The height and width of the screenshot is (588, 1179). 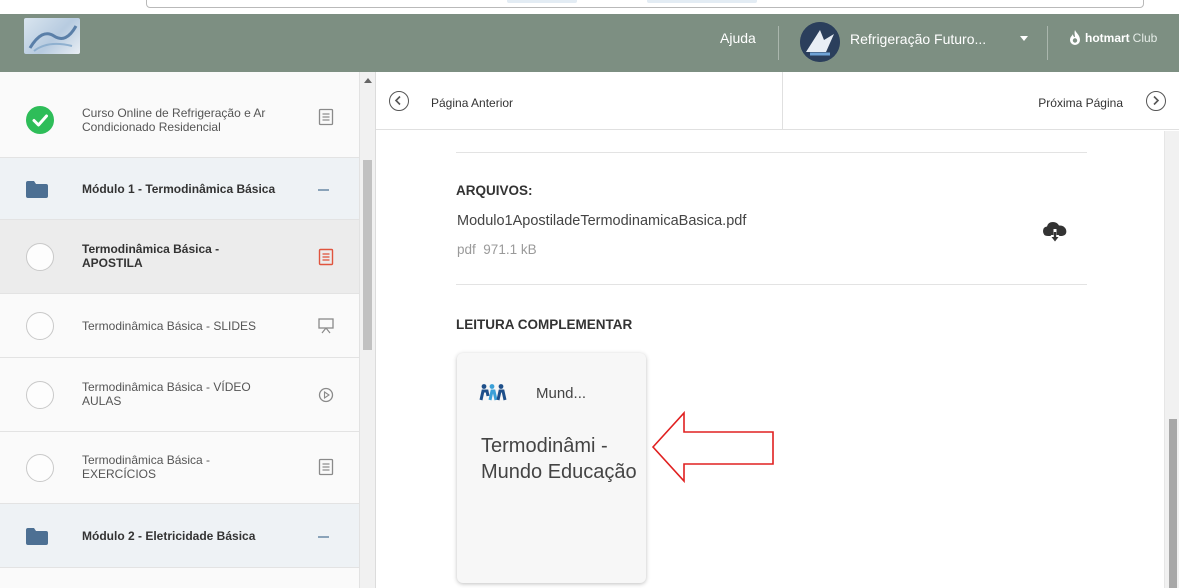 I want to click on module-title: Módulo 1 - Termodinâmica Básica, so click(x=179, y=189).